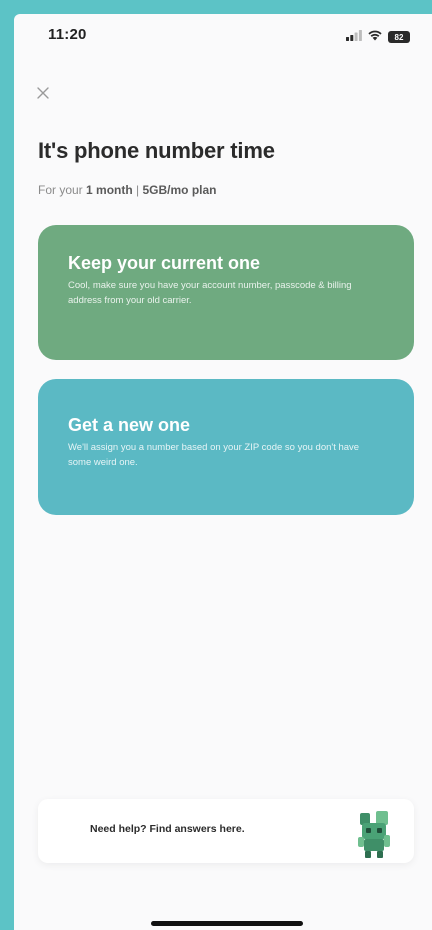 The height and width of the screenshot is (930, 432). I want to click on battery-icon: 82, so click(399, 37).